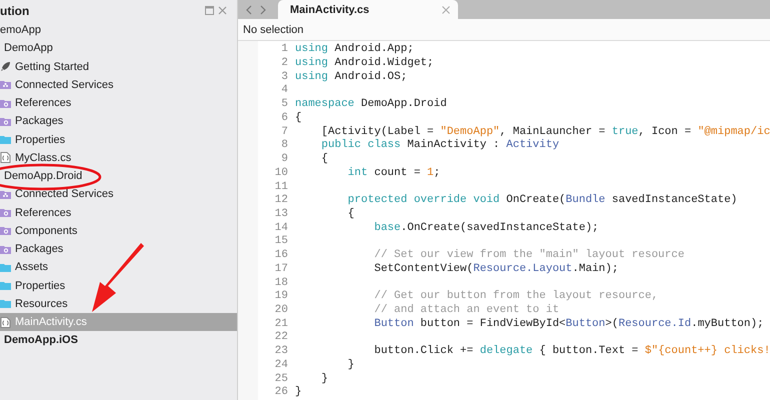 The image size is (770, 400). Describe the element at coordinates (371, 105) in the screenshot. I see `code-line: namespace DemoApp.Droid` at that location.